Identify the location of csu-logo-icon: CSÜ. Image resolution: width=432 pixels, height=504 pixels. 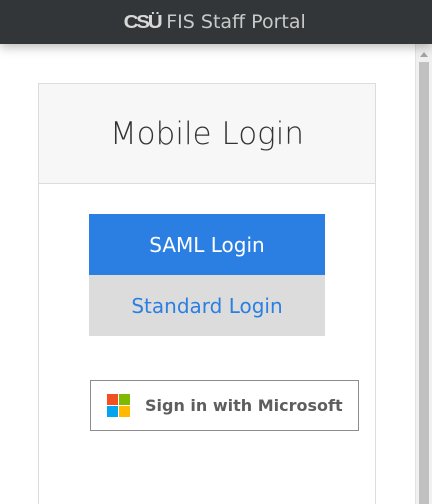
(143, 21).